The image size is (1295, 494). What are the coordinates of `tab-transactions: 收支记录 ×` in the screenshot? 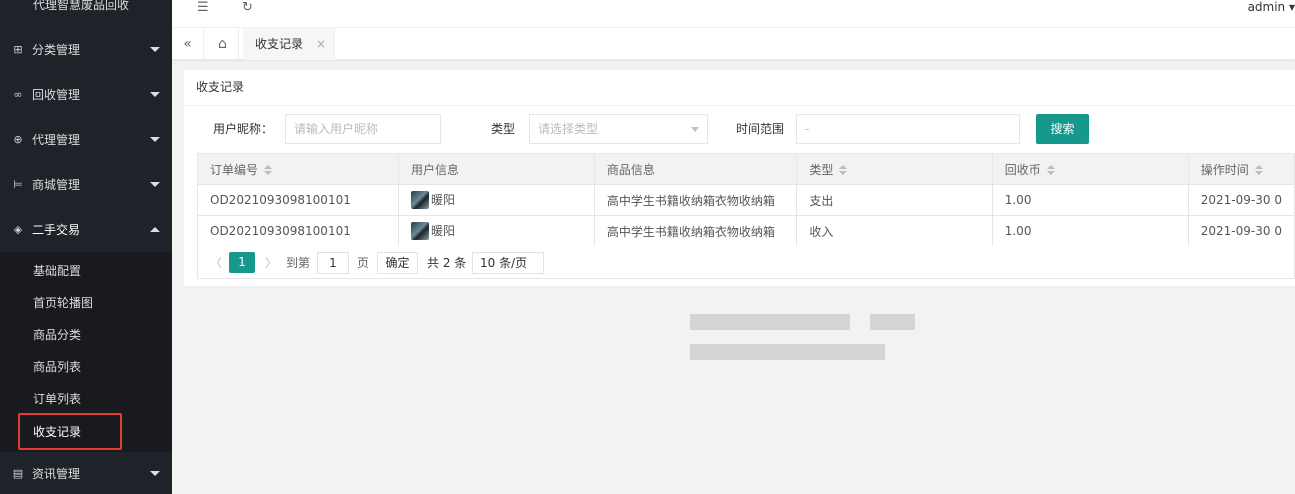 It's located at (289, 44).